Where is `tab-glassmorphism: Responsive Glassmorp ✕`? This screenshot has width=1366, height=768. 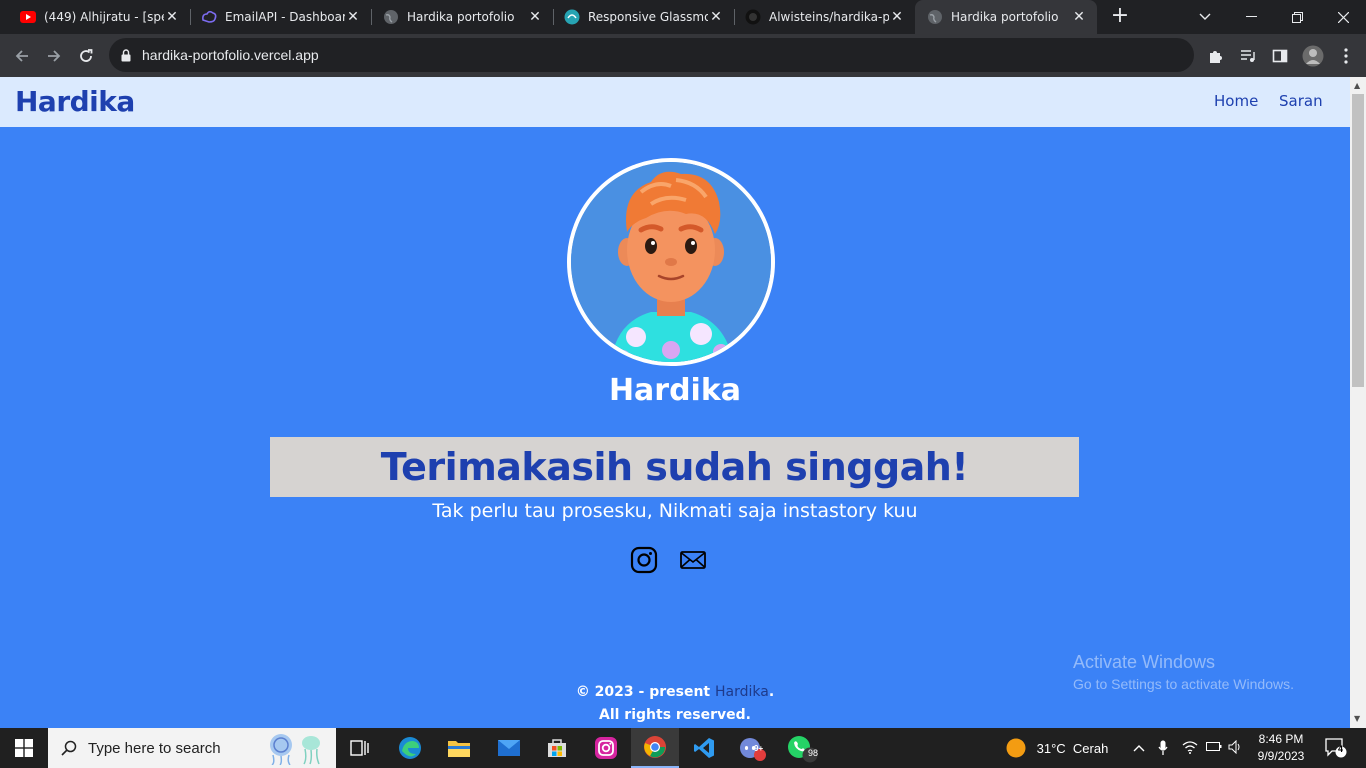
tab-glassmorphism: Responsive Glassmorp ✕ is located at coordinates (639, 17).